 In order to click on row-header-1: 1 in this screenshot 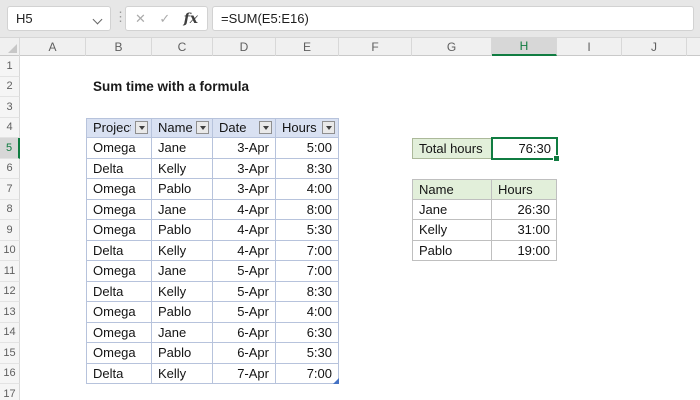, I will do `click(10, 66)`.